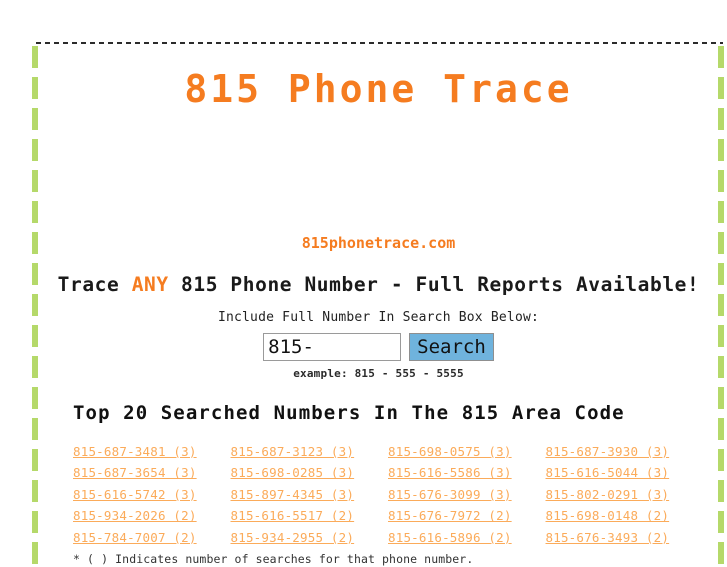  Describe the element at coordinates (378, 243) in the screenshot. I see `site-domain-label: 815phonetrace.com` at that location.